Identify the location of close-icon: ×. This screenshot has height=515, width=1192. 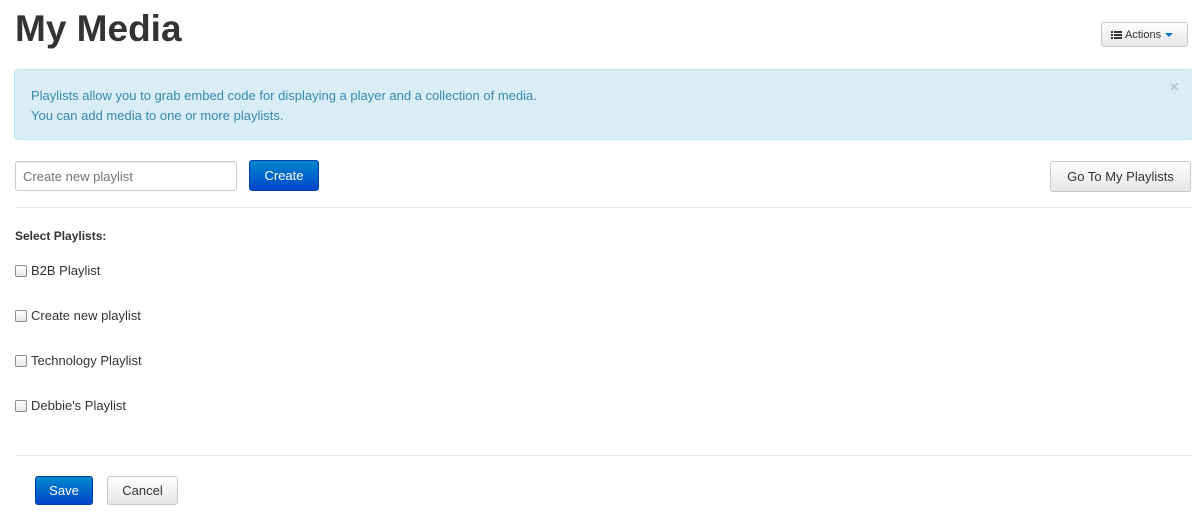
(1174, 88).